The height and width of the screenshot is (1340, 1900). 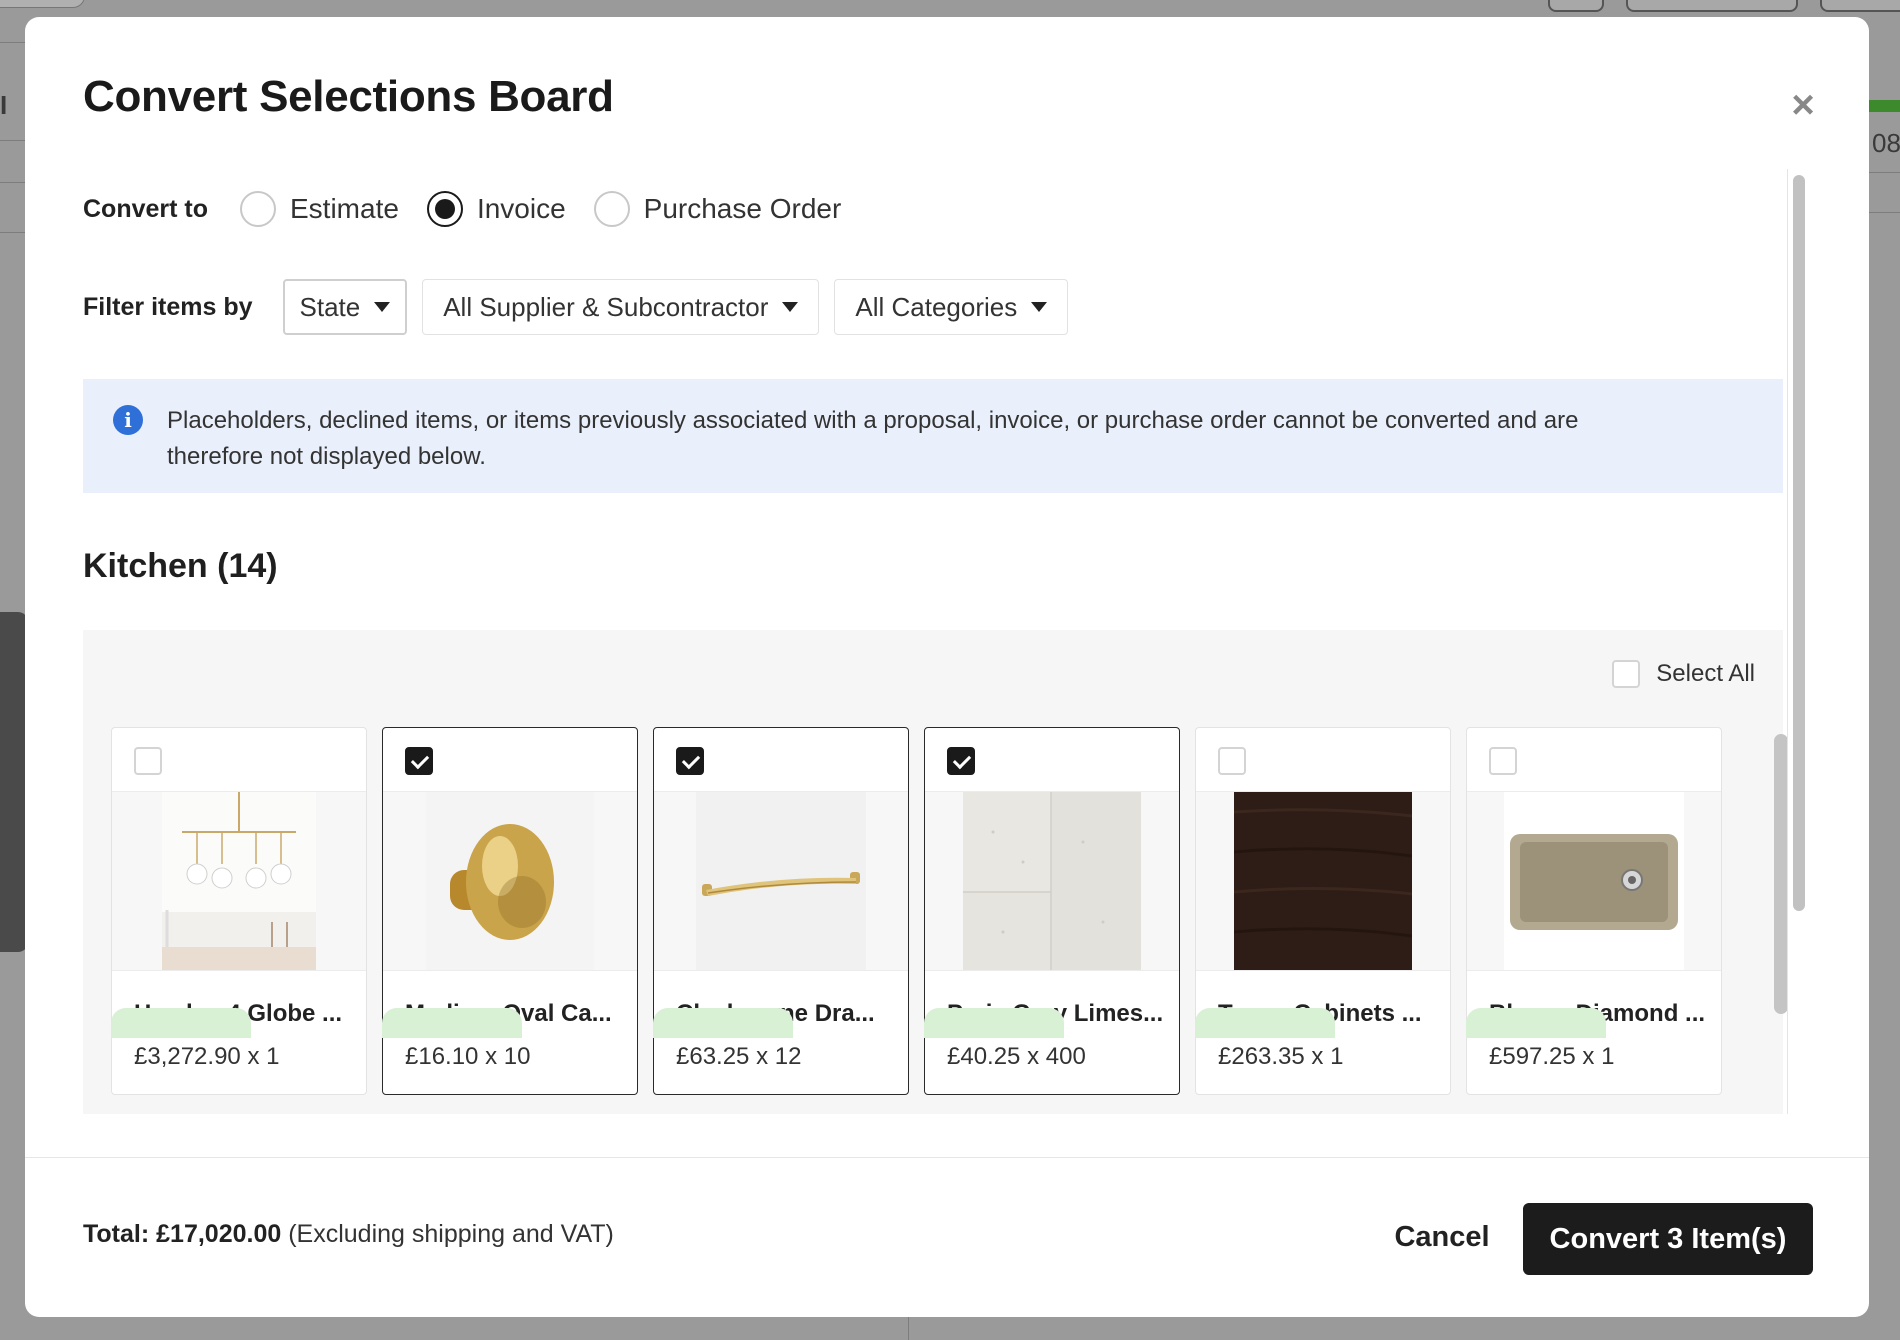 What do you see at coordinates (219, 1234) in the screenshot?
I see `total-value: £17,020.00` at bounding box center [219, 1234].